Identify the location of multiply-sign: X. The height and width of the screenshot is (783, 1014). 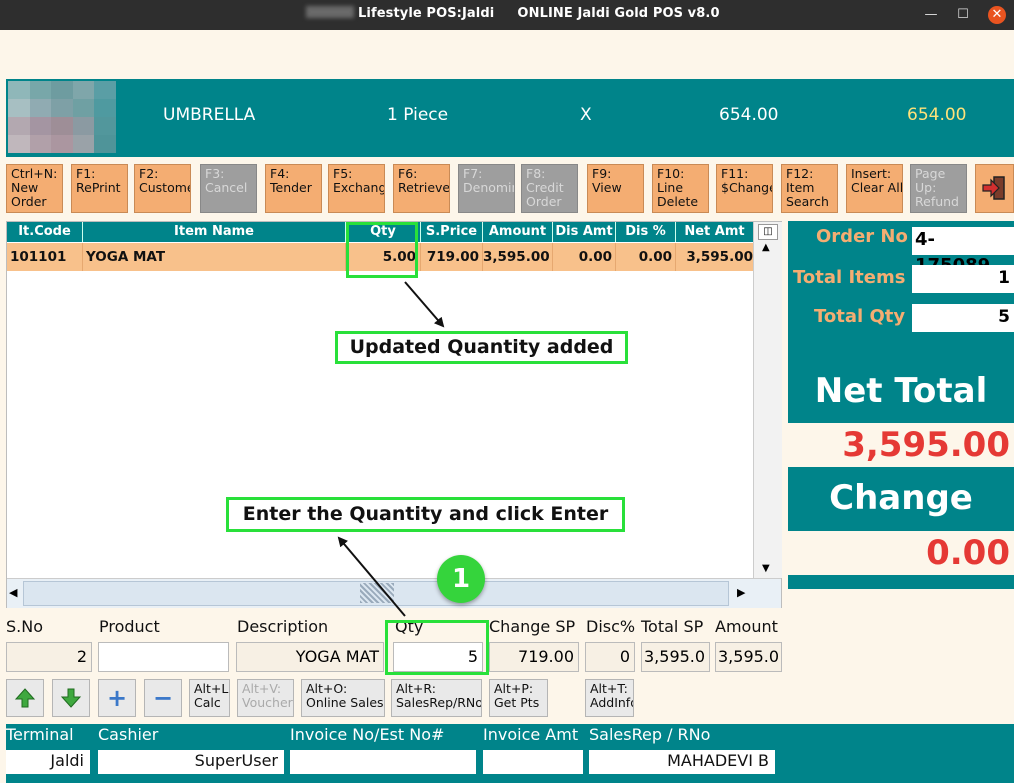
(586, 115).